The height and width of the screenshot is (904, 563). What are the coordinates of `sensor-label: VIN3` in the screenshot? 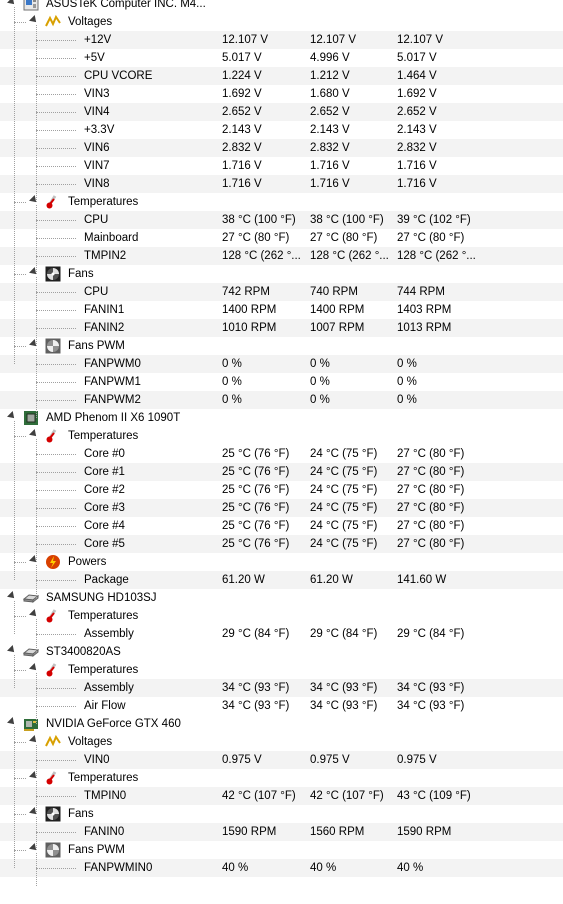 It's located at (97, 94).